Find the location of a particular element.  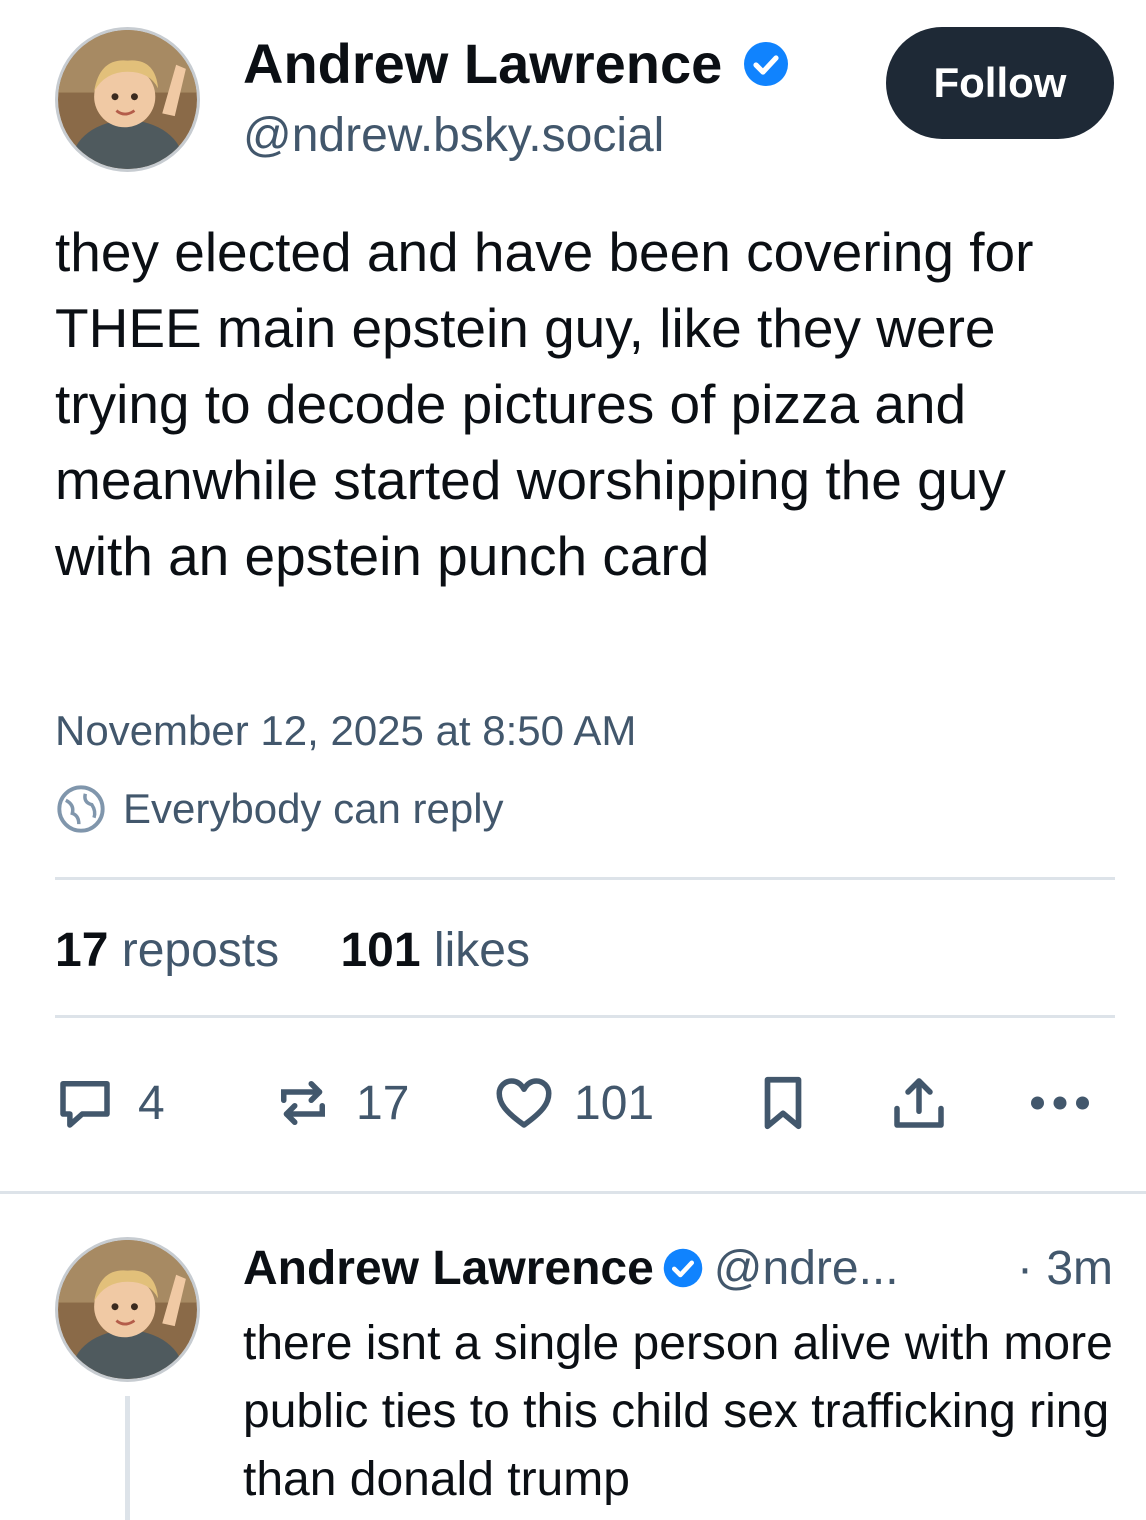

heart-icon is located at coordinates (524, 1103).